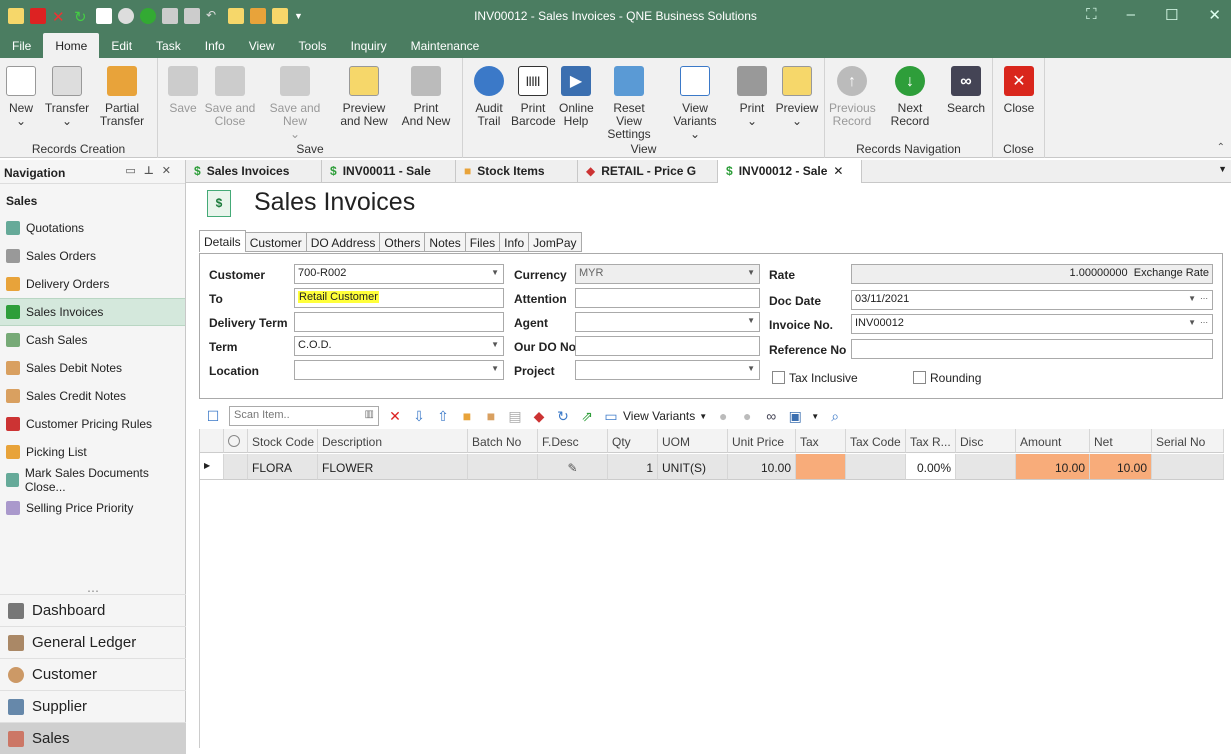 This screenshot has height=754, width=1231. Describe the element at coordinates (747, 416) in the screenshot. I see `next-row-icon: ●` at that location.